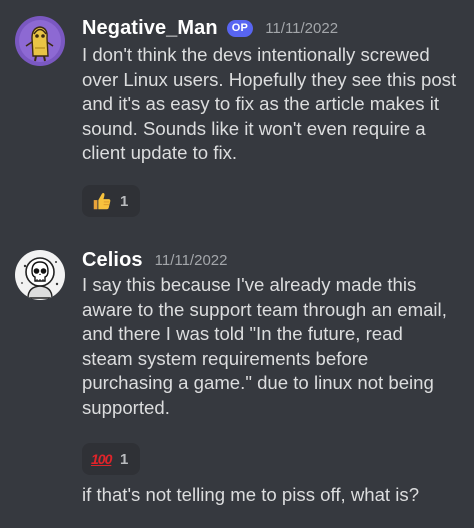 The height and width of the screenshot is (528, 474). I want to click on reaction-thumbs-up: 1, so click(111, 201).